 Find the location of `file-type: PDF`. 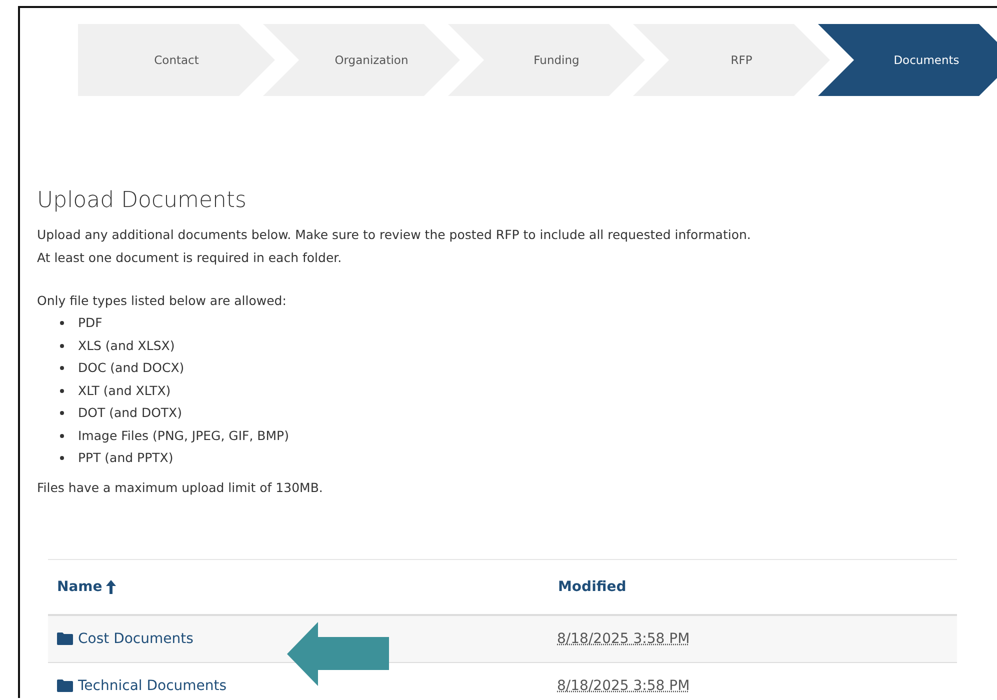

file-type: PDF is located at coordinates (90, 323).